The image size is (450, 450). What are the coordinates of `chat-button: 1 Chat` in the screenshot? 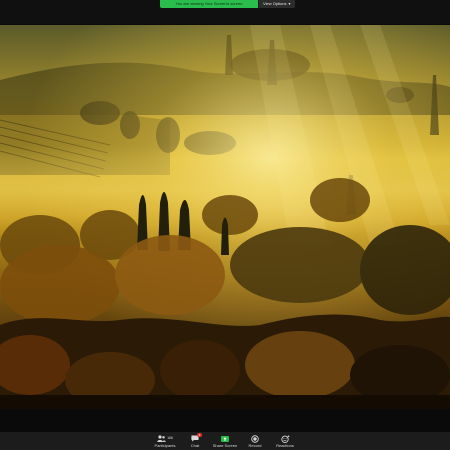 It's located at (195, 441).